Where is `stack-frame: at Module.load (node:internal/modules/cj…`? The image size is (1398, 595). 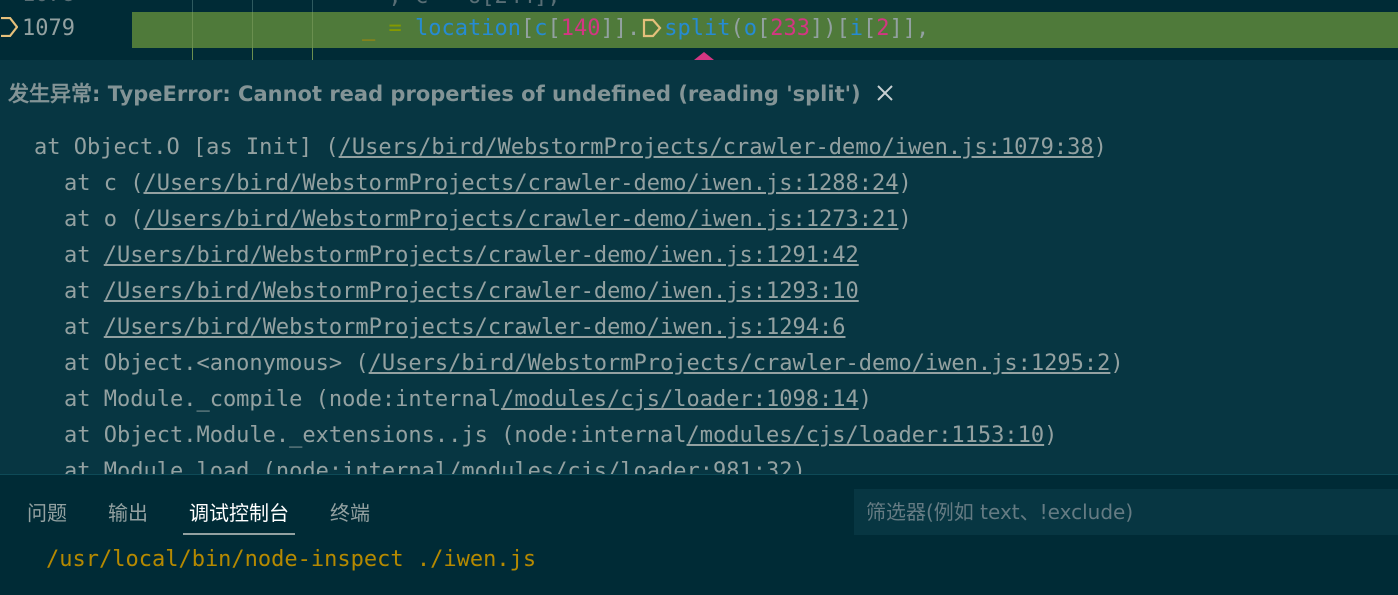 stack-frame: at Module.load (node:internal/modules/cj… is located at coordinates (579, 464).